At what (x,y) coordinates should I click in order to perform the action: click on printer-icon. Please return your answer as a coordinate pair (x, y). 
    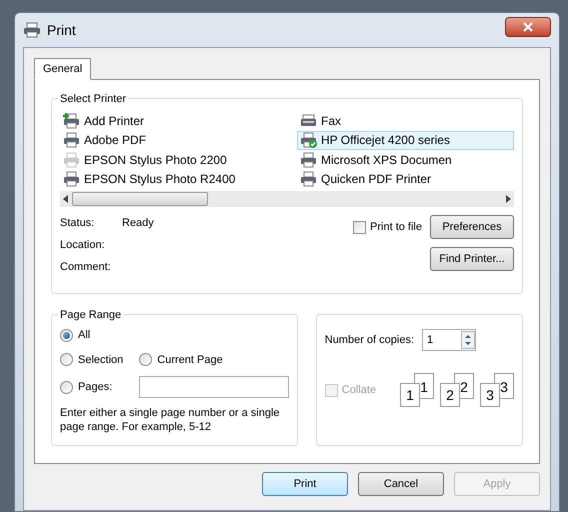
    Looking at the image, I should click on (32, 30).